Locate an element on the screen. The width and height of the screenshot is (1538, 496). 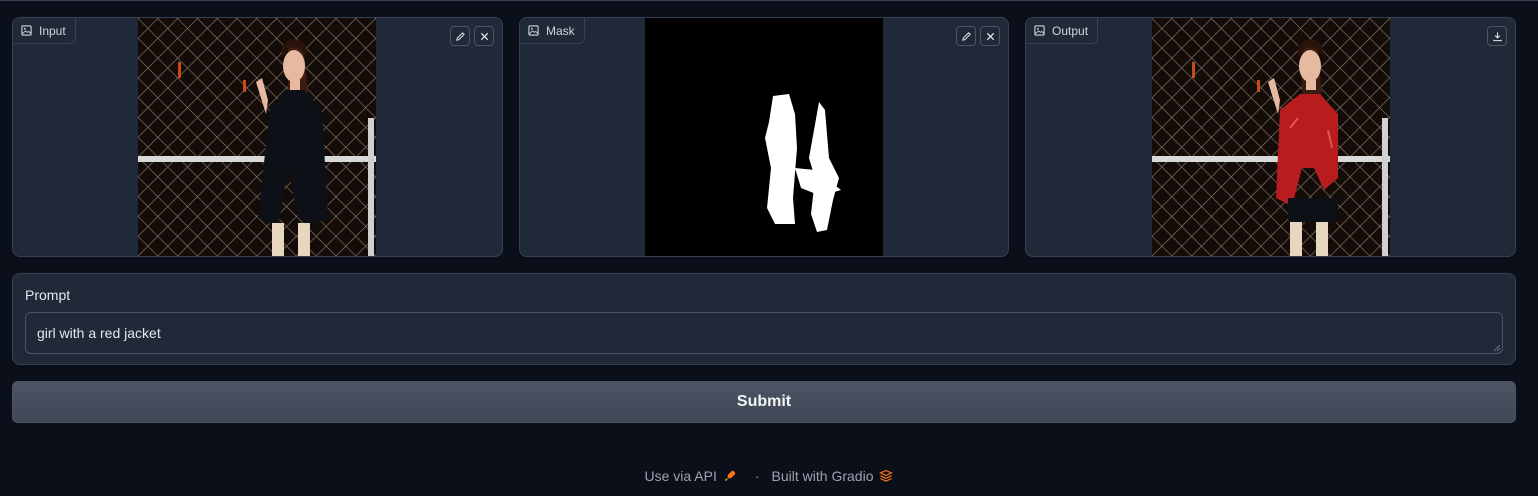
download-button is located at coordinates (1497, 36).